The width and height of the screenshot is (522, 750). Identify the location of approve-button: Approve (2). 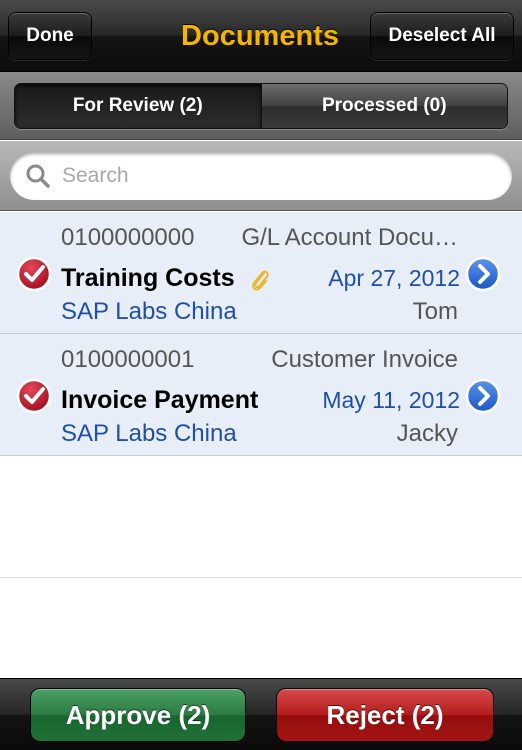
(138, 715).